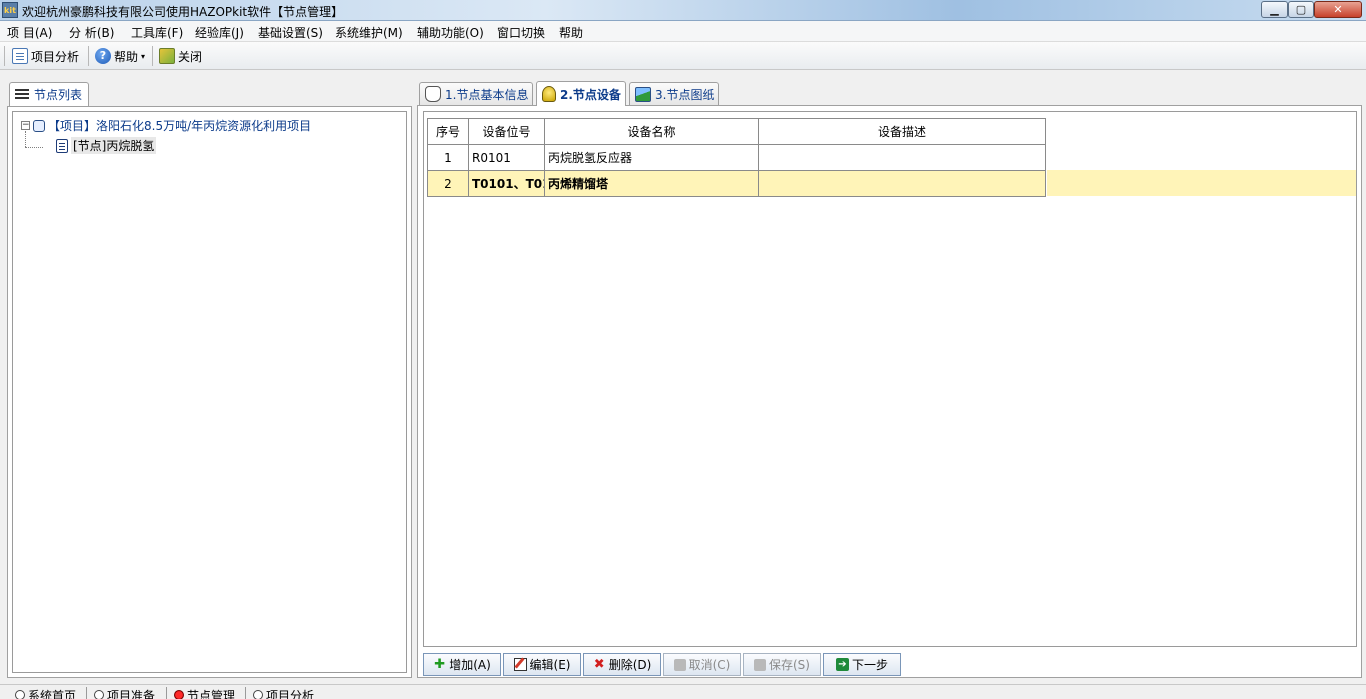 The height and width of the screenshot is (699, 1366). Describe the element at coordinates (369, 32) in the screenshot. I see `menu-system-maintenance: 系统维护(M)` at that location.